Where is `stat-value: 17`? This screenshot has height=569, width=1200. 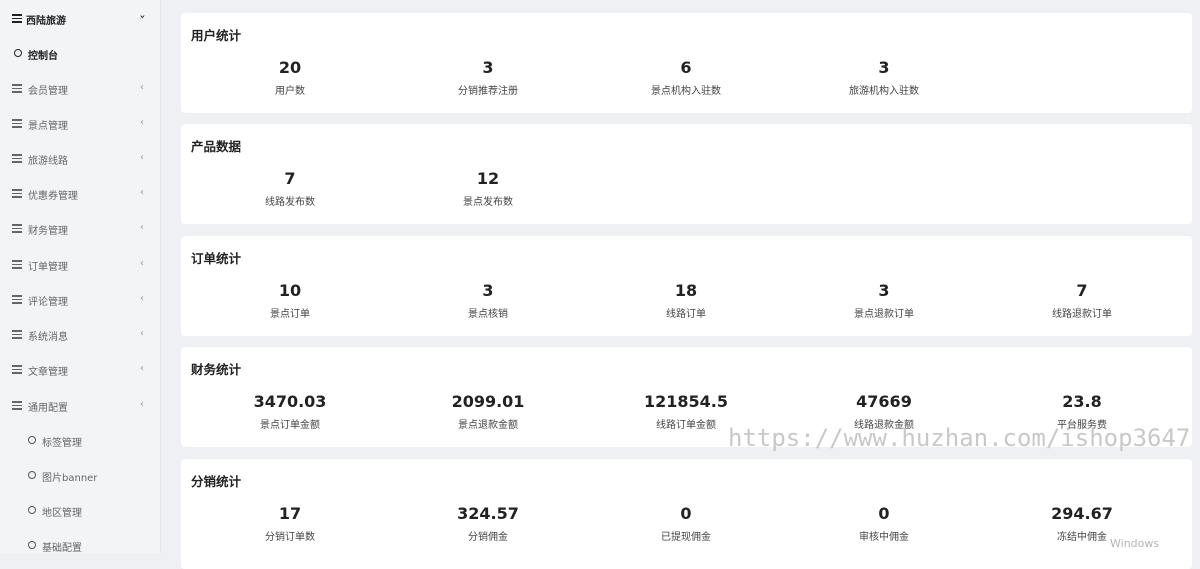
stat-value: 17 is located at coordinates (290, 513).